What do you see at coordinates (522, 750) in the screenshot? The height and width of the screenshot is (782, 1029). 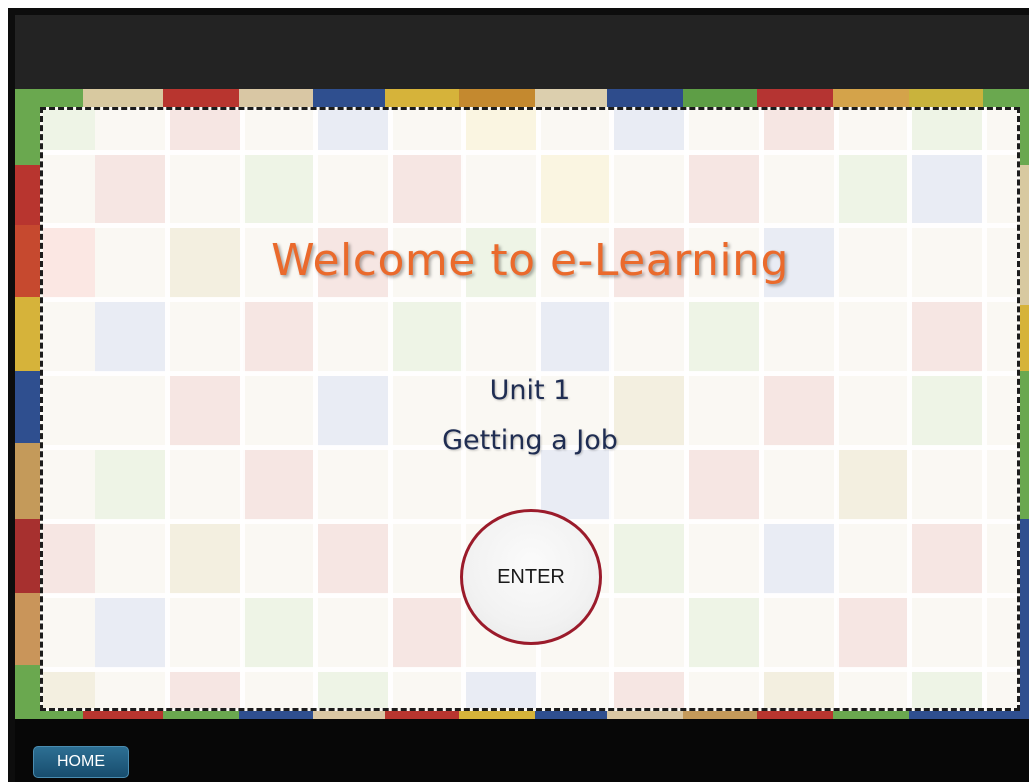 I see `bottom-bar: HOME` at bounding box center [522, 750].